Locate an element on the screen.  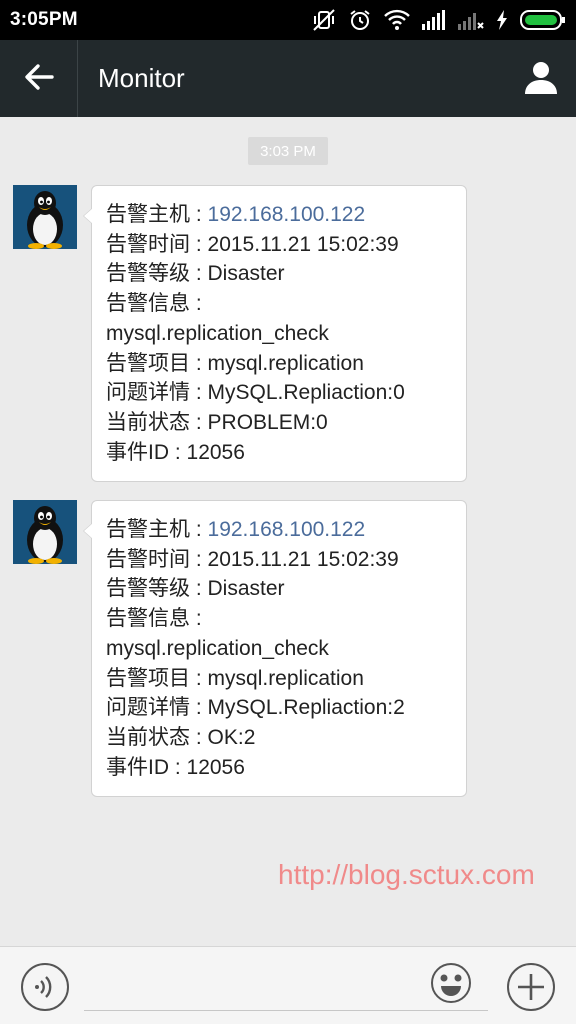
message-timestamp: 3:03 PM is located at coordinates (288, 151).